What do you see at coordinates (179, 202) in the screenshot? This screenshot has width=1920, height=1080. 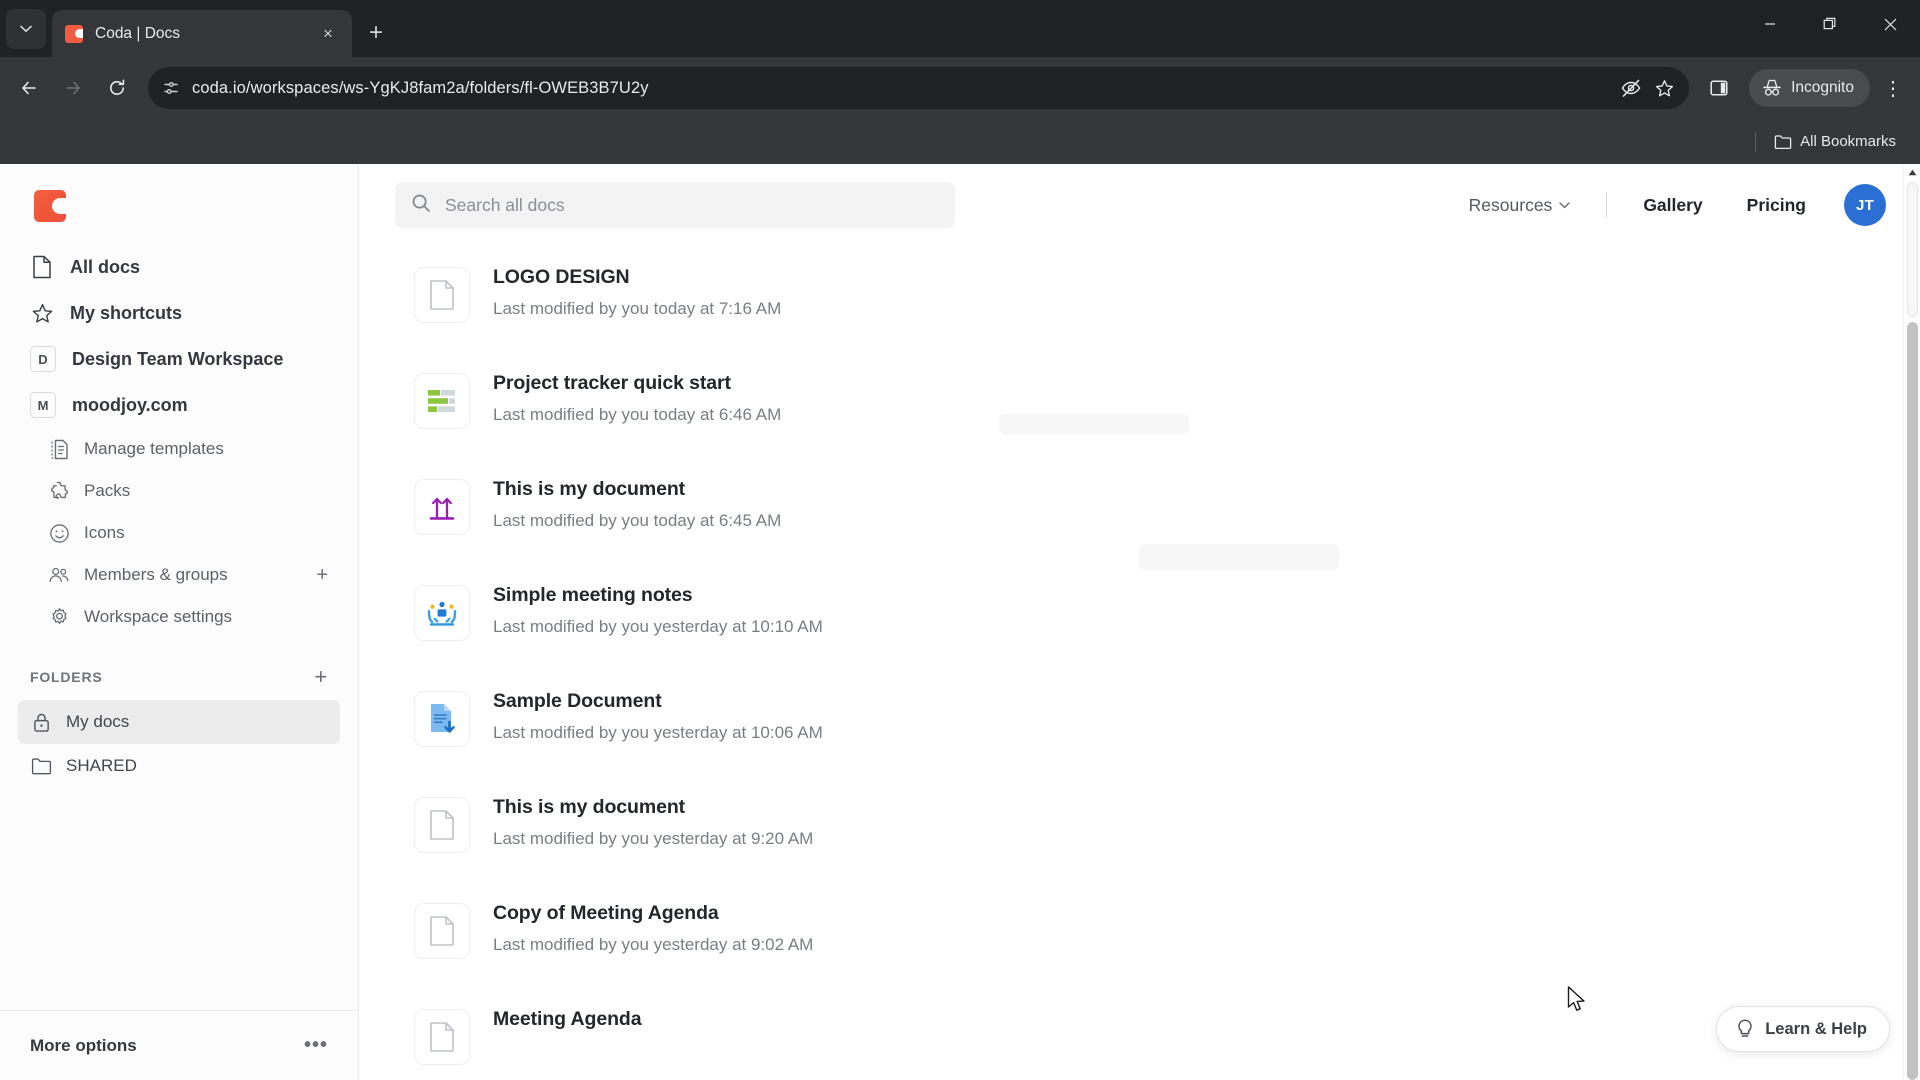 I see `coda-logo-wrap` at bounding box center [179, 202].